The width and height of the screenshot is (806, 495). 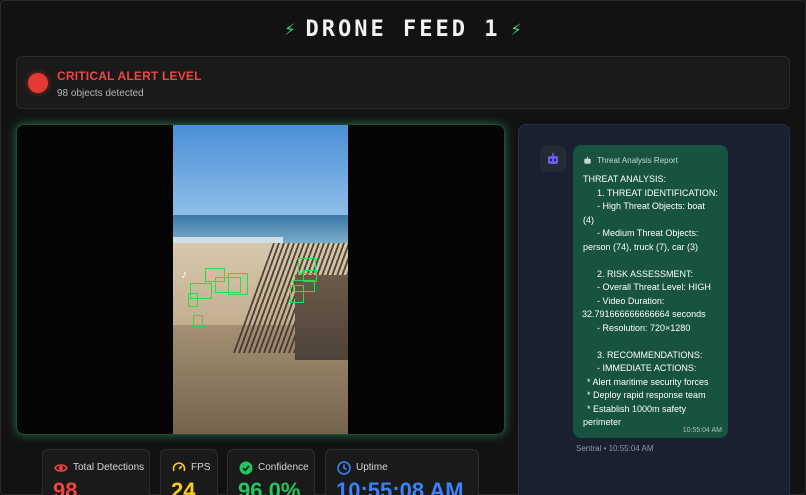 I want to click on speedometer-icon, so click(x=179, y=467).